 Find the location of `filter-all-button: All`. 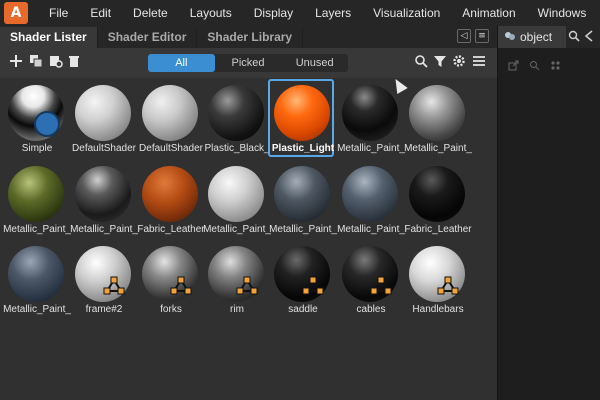

filter-all-button: All is located at coordinates (181, 63).